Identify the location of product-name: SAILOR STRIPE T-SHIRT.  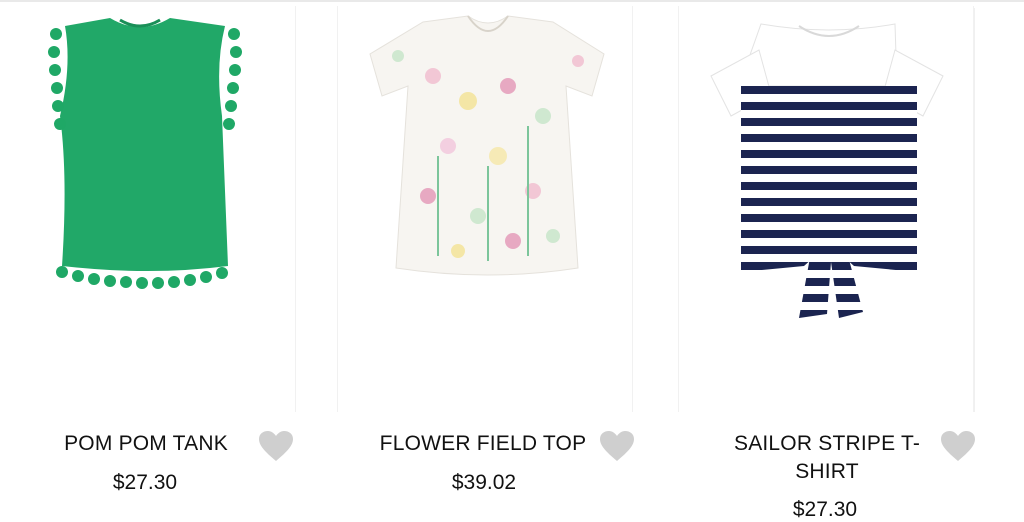
(827, 458).